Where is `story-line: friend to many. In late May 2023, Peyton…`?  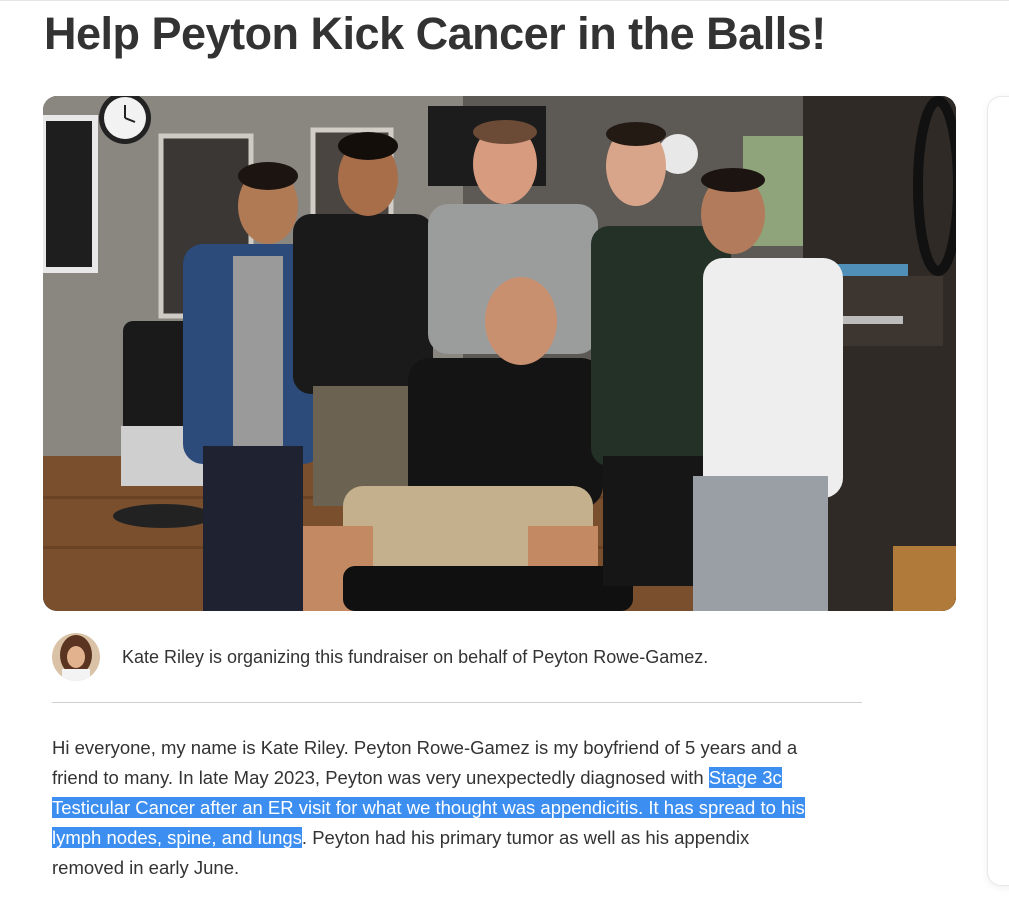 story-line: friend to many. In late May 2023, Peyton… is located at coordinates (380, 777).